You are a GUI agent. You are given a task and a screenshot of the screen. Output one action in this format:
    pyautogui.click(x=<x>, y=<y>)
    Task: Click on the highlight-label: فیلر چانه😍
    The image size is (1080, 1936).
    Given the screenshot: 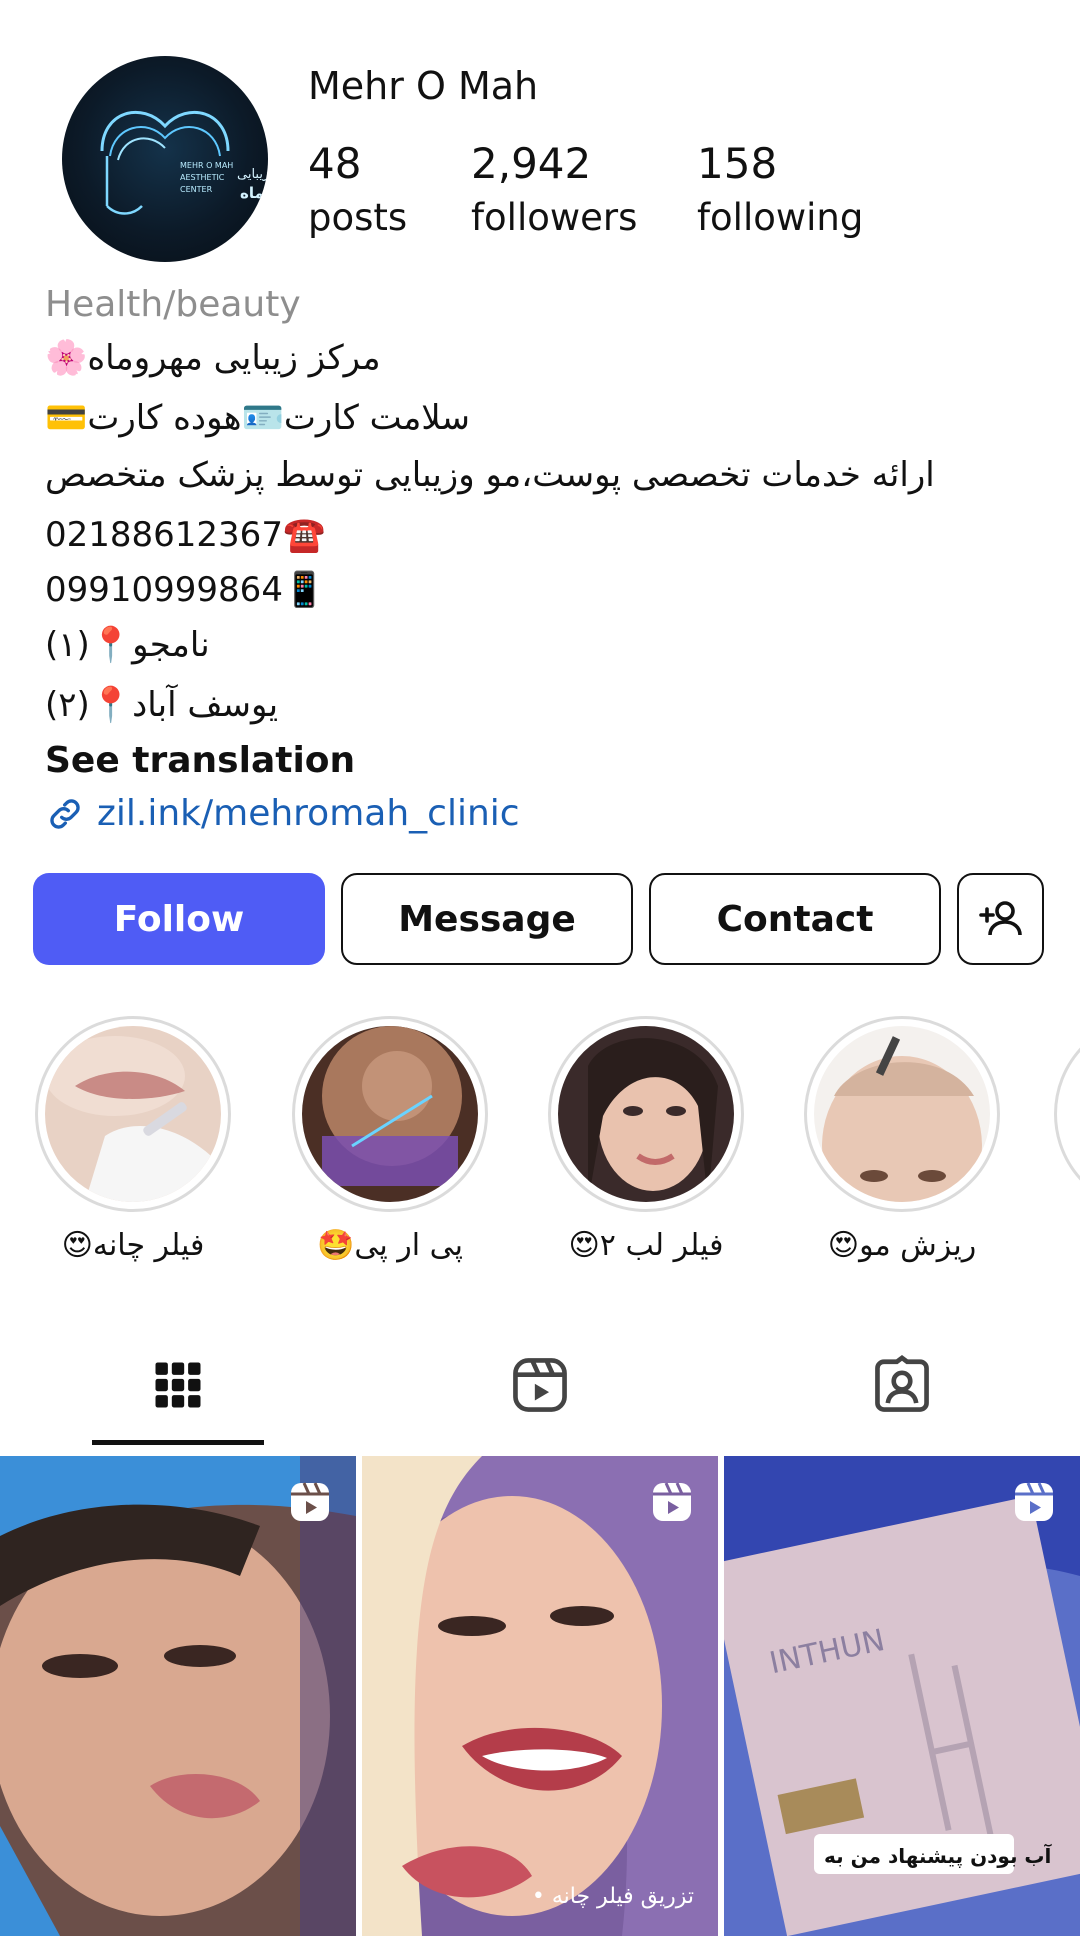 What is the action you would take?
    pyautogui.click(x=133, y=1245)
    